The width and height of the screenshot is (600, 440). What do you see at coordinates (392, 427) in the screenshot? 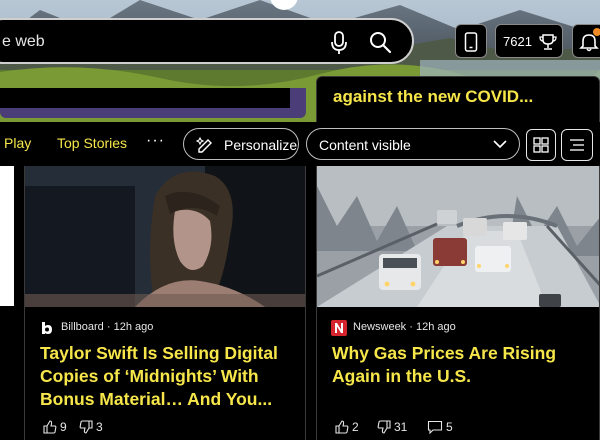
I see `dislike-button: 31` at bounding box center [392, 427].